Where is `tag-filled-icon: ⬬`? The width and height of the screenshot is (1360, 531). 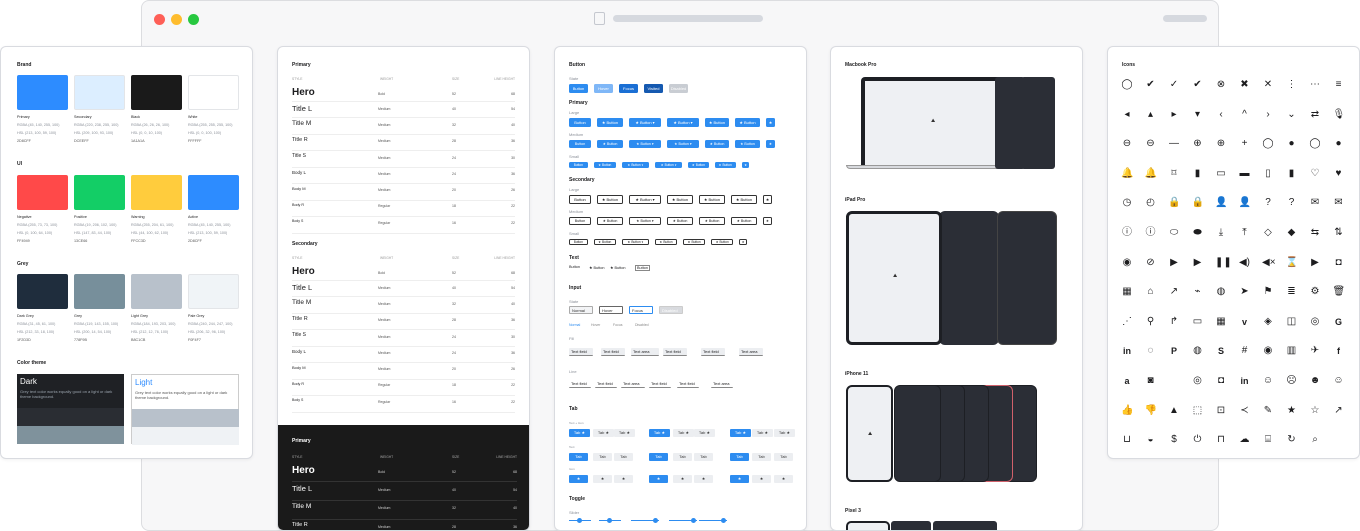
tag-filled-icon: ⬬ is located at coordinates (1198, 233).